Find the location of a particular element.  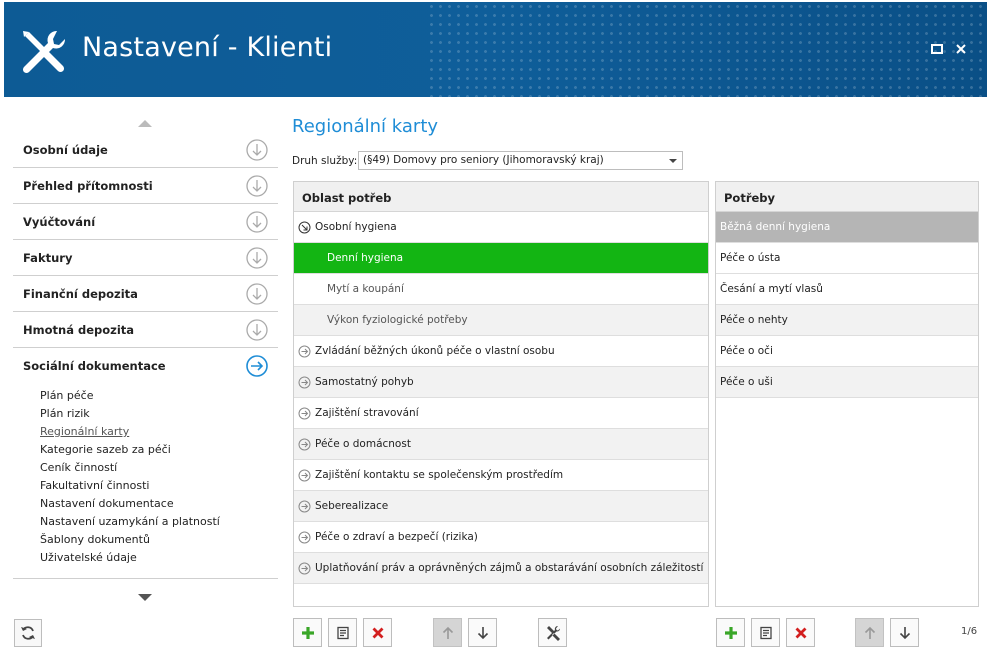

delete-potreba-button is located at coordinates (800, 632).